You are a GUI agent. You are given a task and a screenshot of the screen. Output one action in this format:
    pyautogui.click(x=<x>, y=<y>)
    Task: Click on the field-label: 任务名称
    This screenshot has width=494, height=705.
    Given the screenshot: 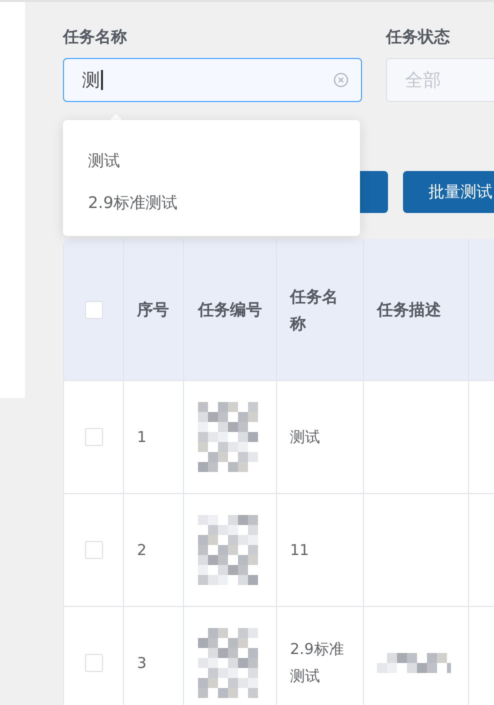 What is the action you would take?
    pyautogui.click(x=95, y=37)
    